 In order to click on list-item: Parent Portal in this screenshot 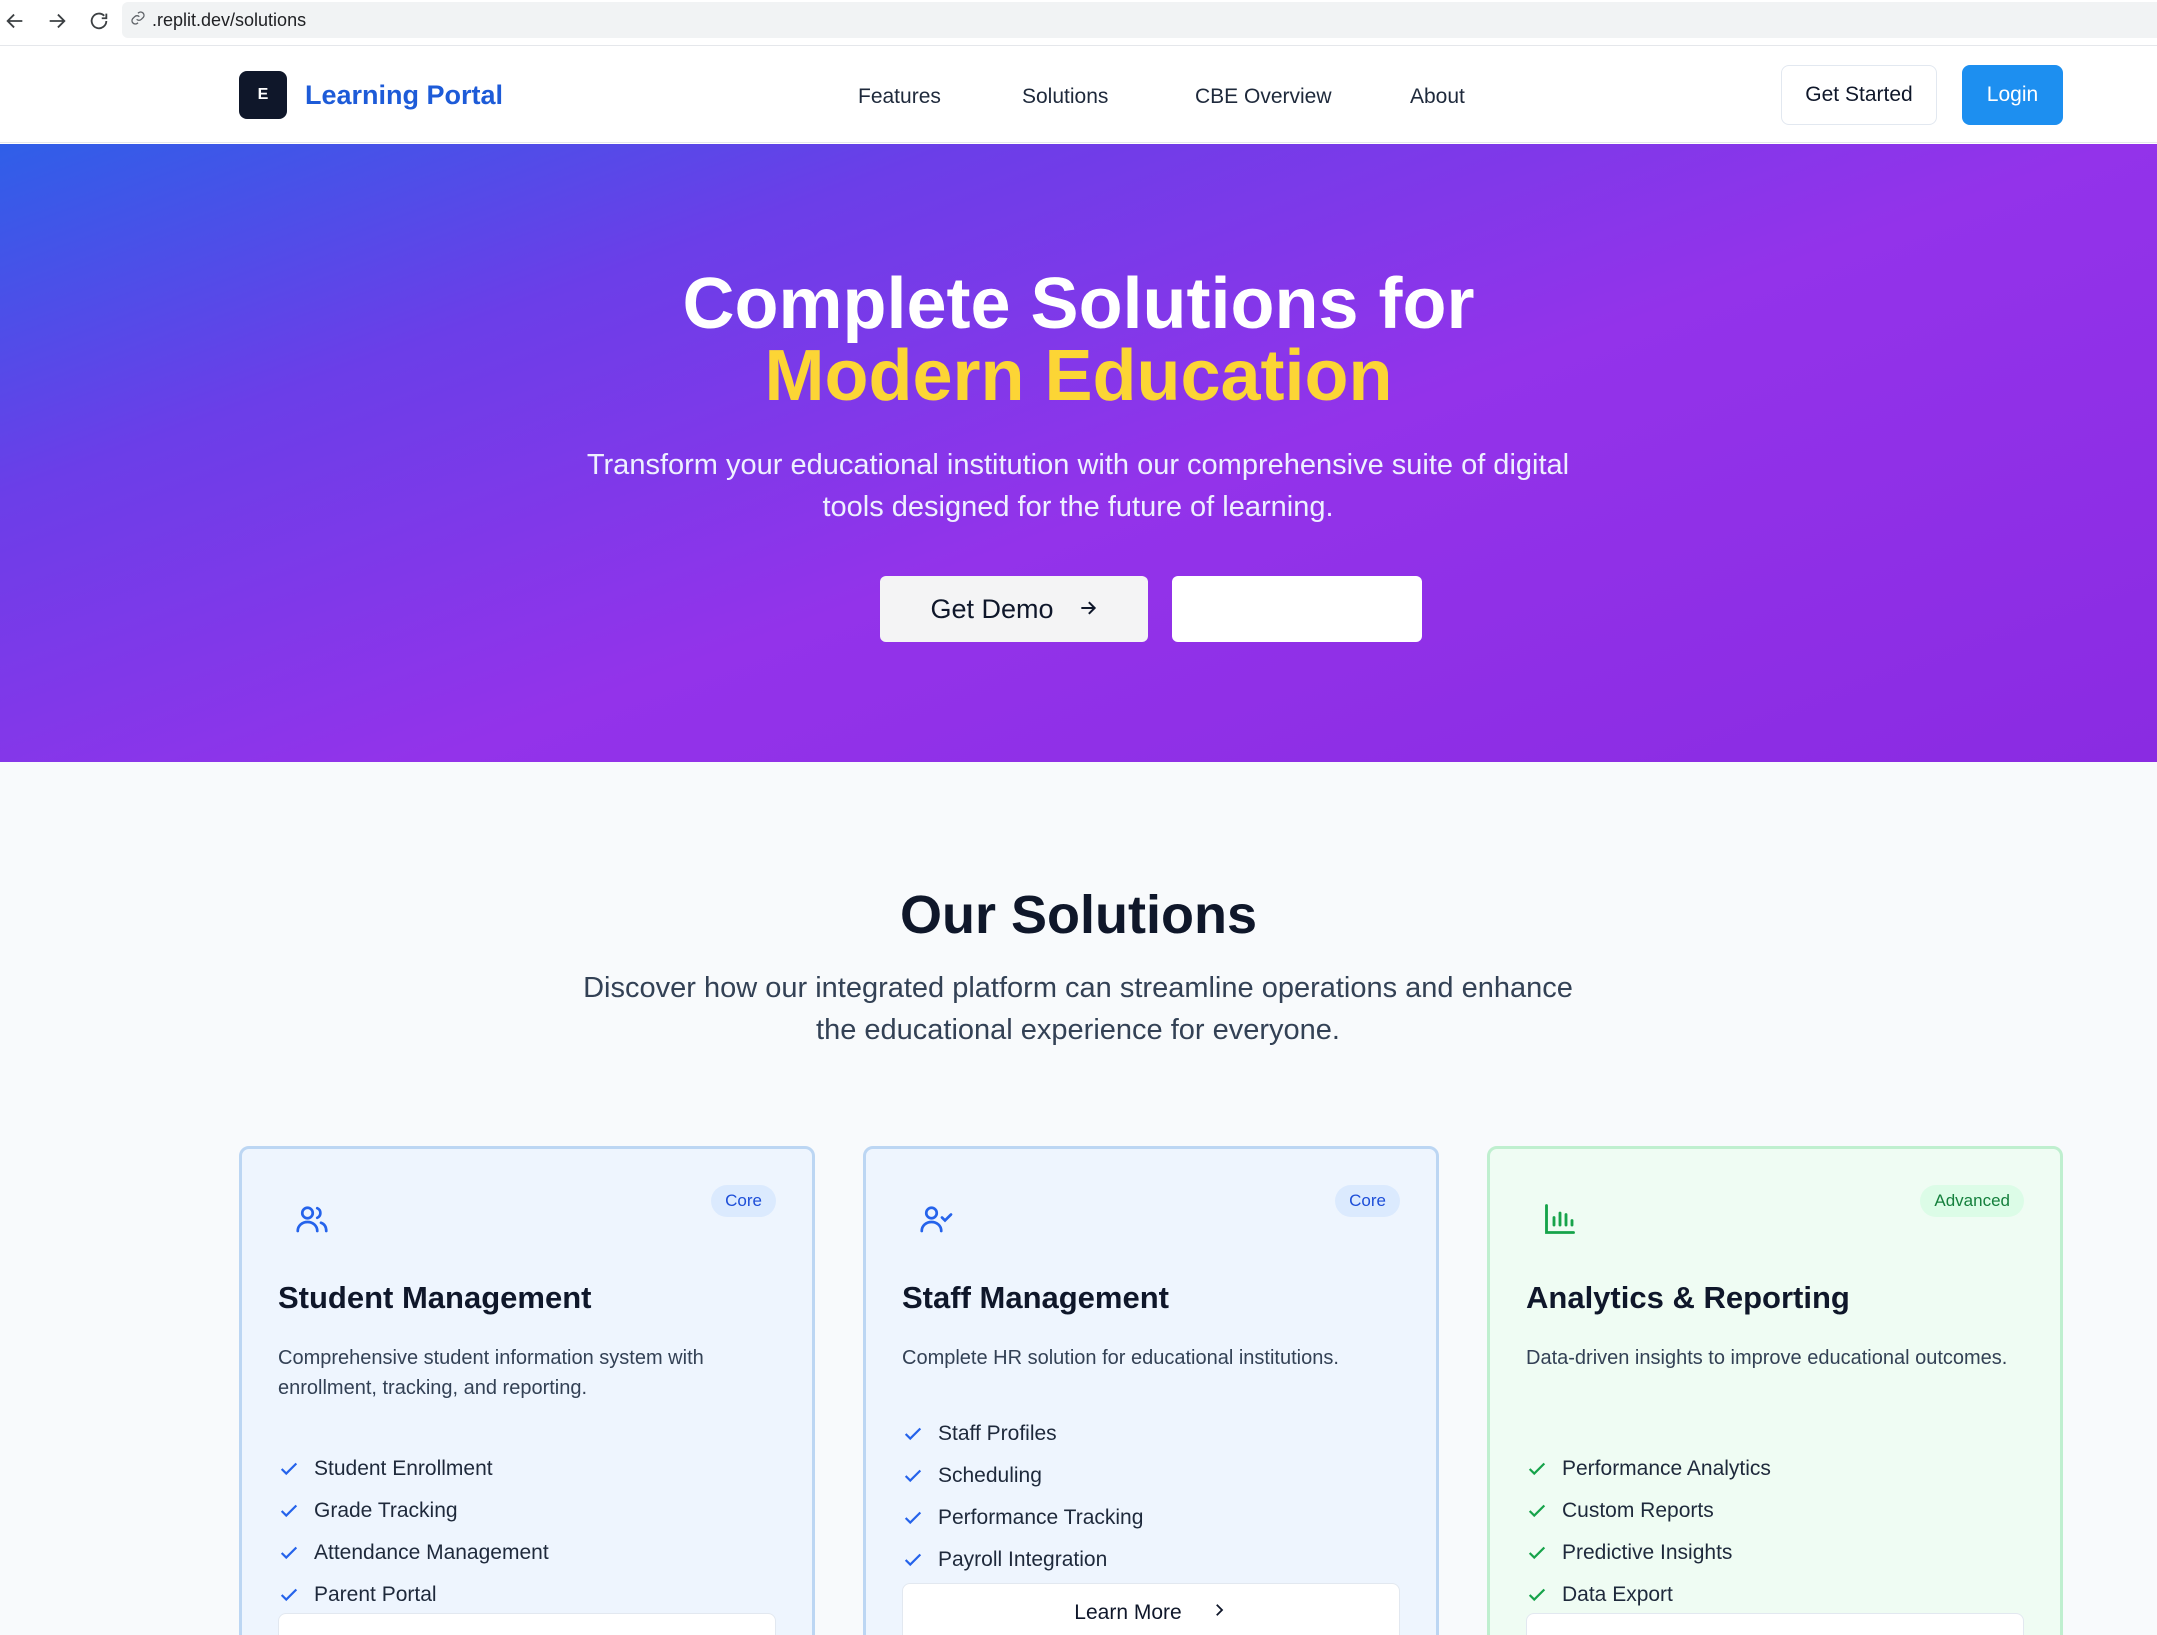, I will do `click(413, 1595)`.